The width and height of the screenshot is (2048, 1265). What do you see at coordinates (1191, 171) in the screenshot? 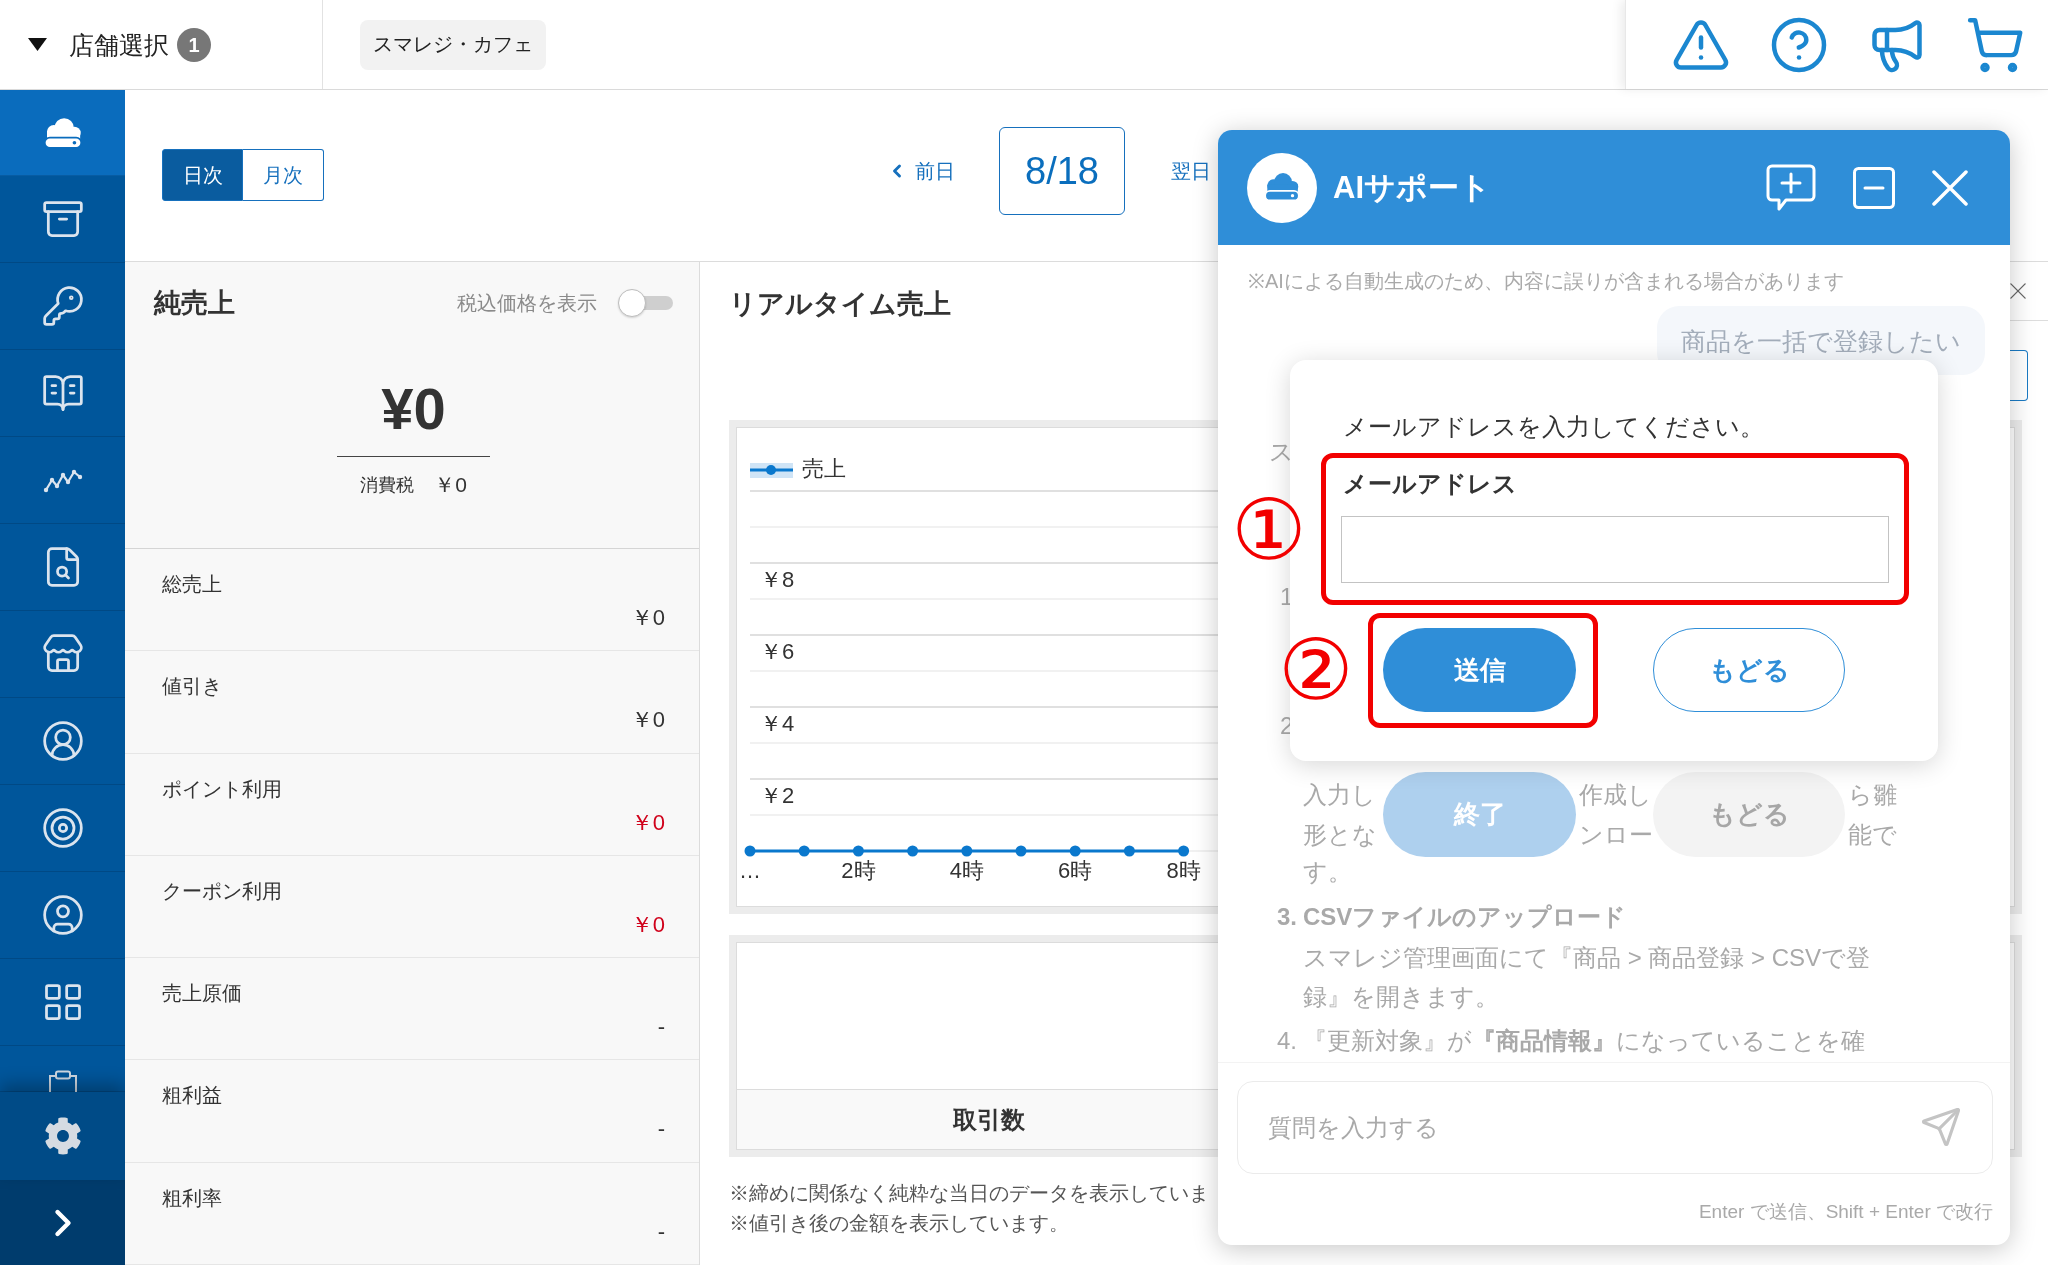
I see `next-day-link: 翌日` at bounding box center [1191, 171].